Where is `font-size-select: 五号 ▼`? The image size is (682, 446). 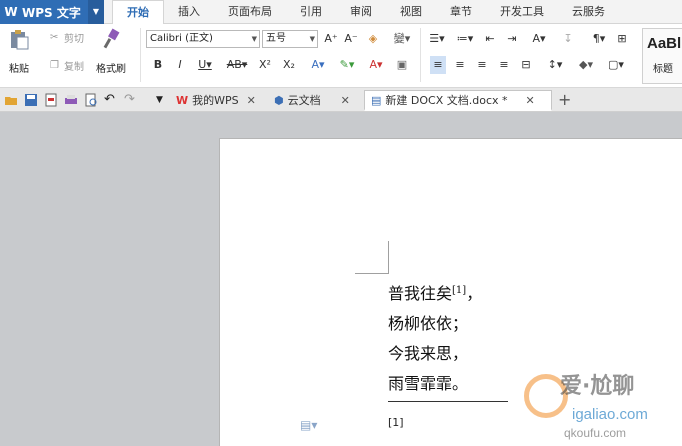
font-size-select: 五号 ▼ is located at coordinates (290, 39).